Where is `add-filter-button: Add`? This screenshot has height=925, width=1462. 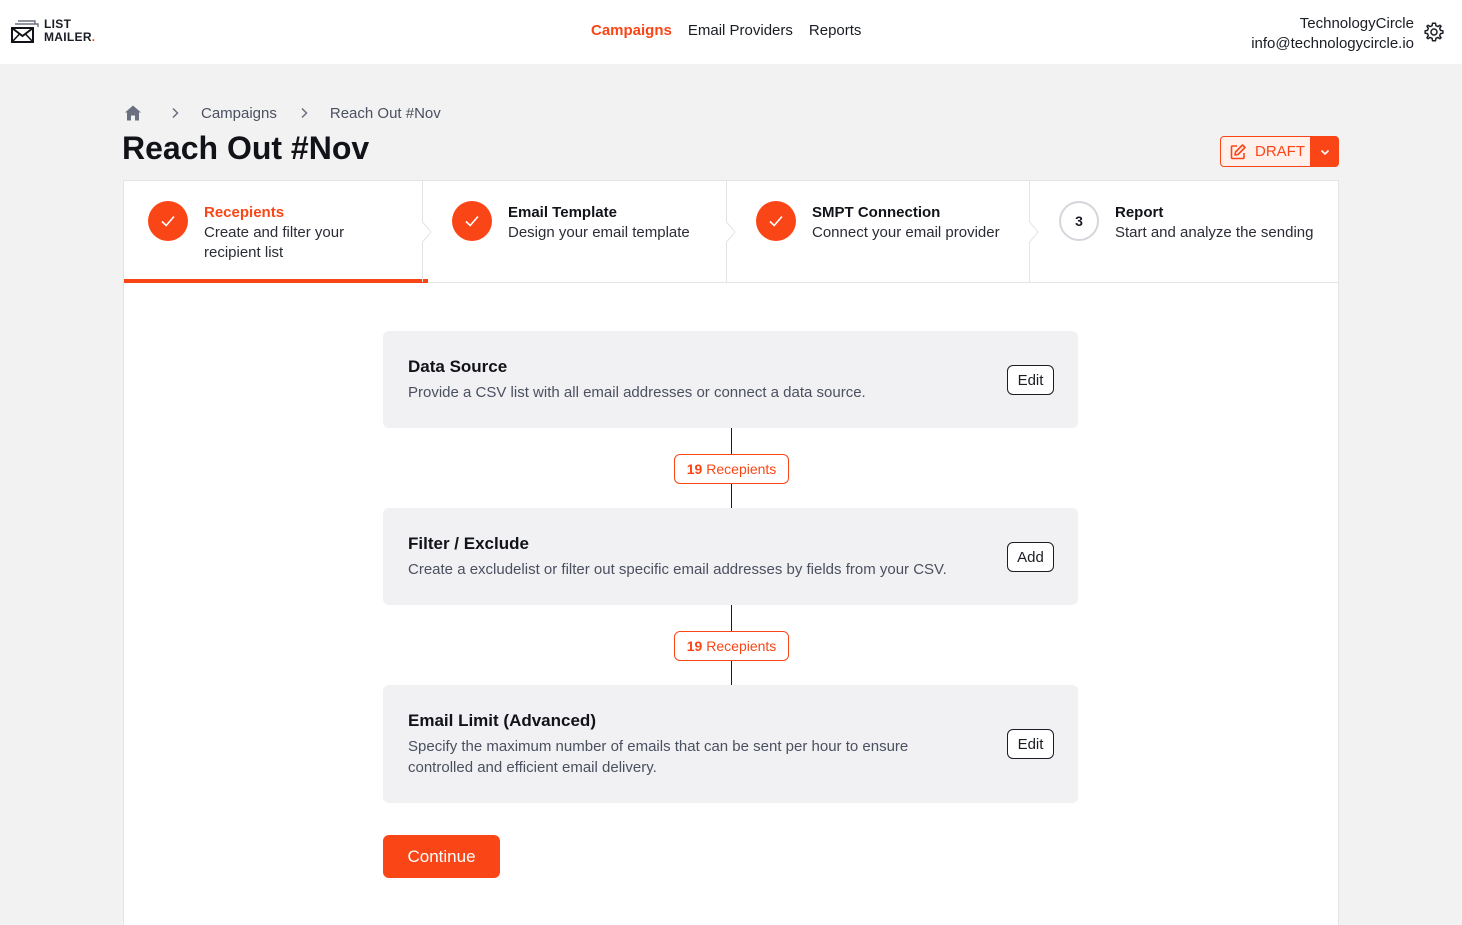 add-filter-button: Add is located at coordinates (1030, 557).